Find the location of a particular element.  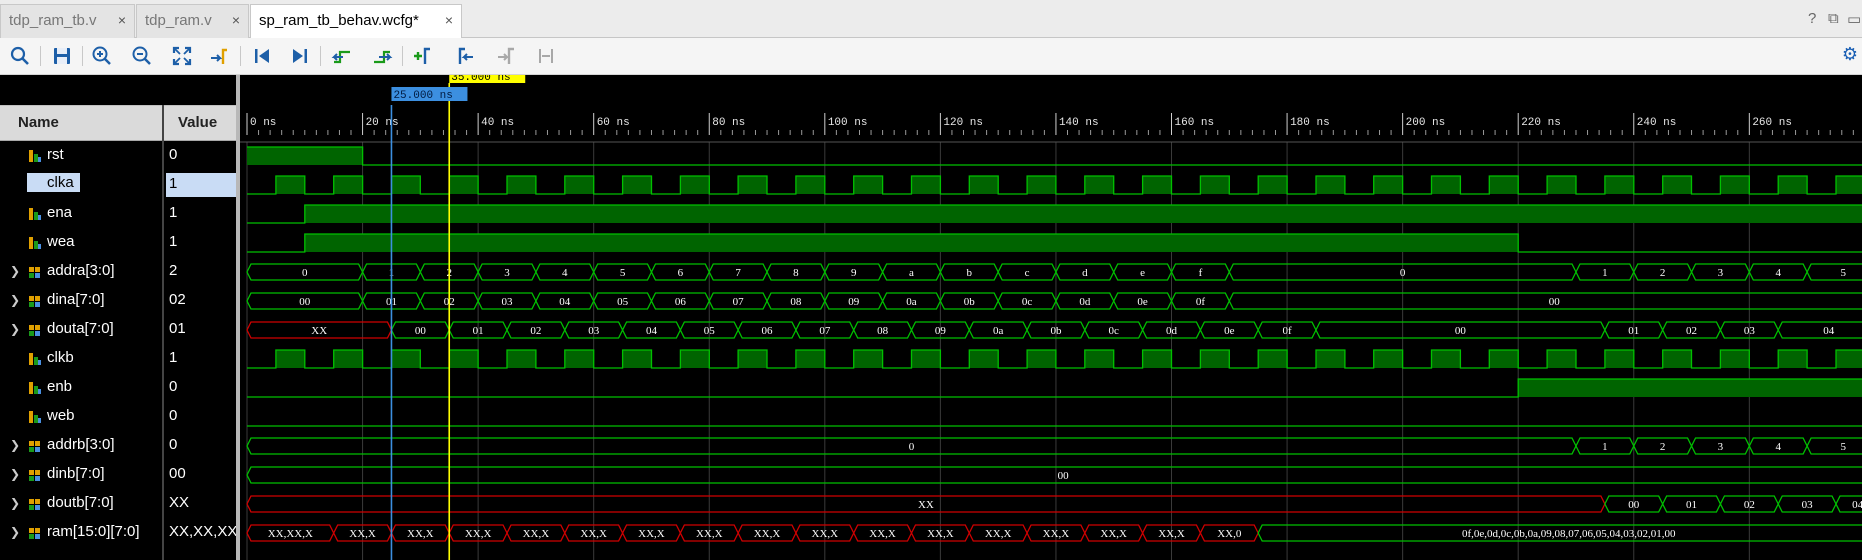

next-marker-icon is located at coordinates (506, 56).